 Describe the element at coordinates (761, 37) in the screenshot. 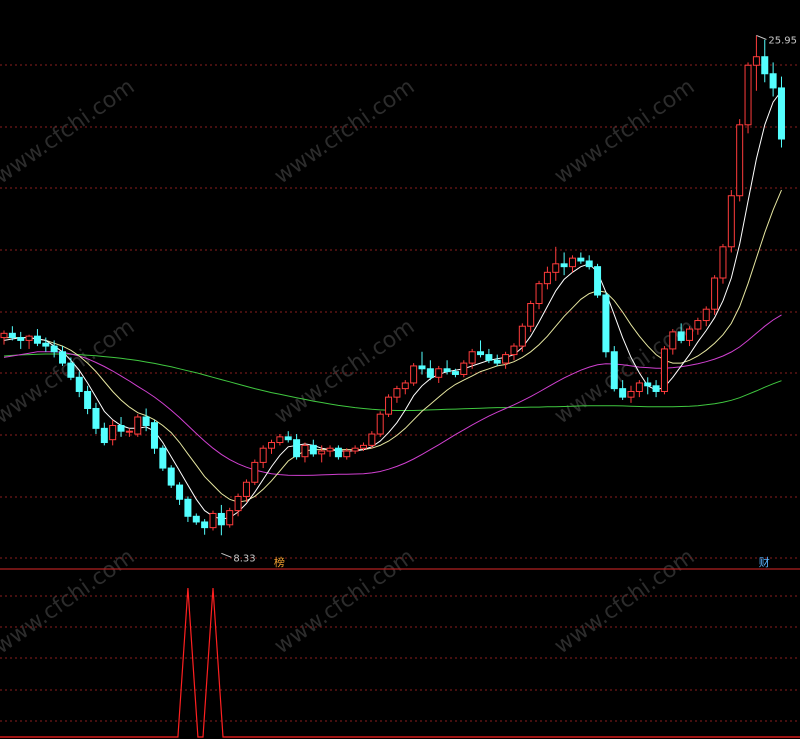

I see `max-label-pointer` at that location.